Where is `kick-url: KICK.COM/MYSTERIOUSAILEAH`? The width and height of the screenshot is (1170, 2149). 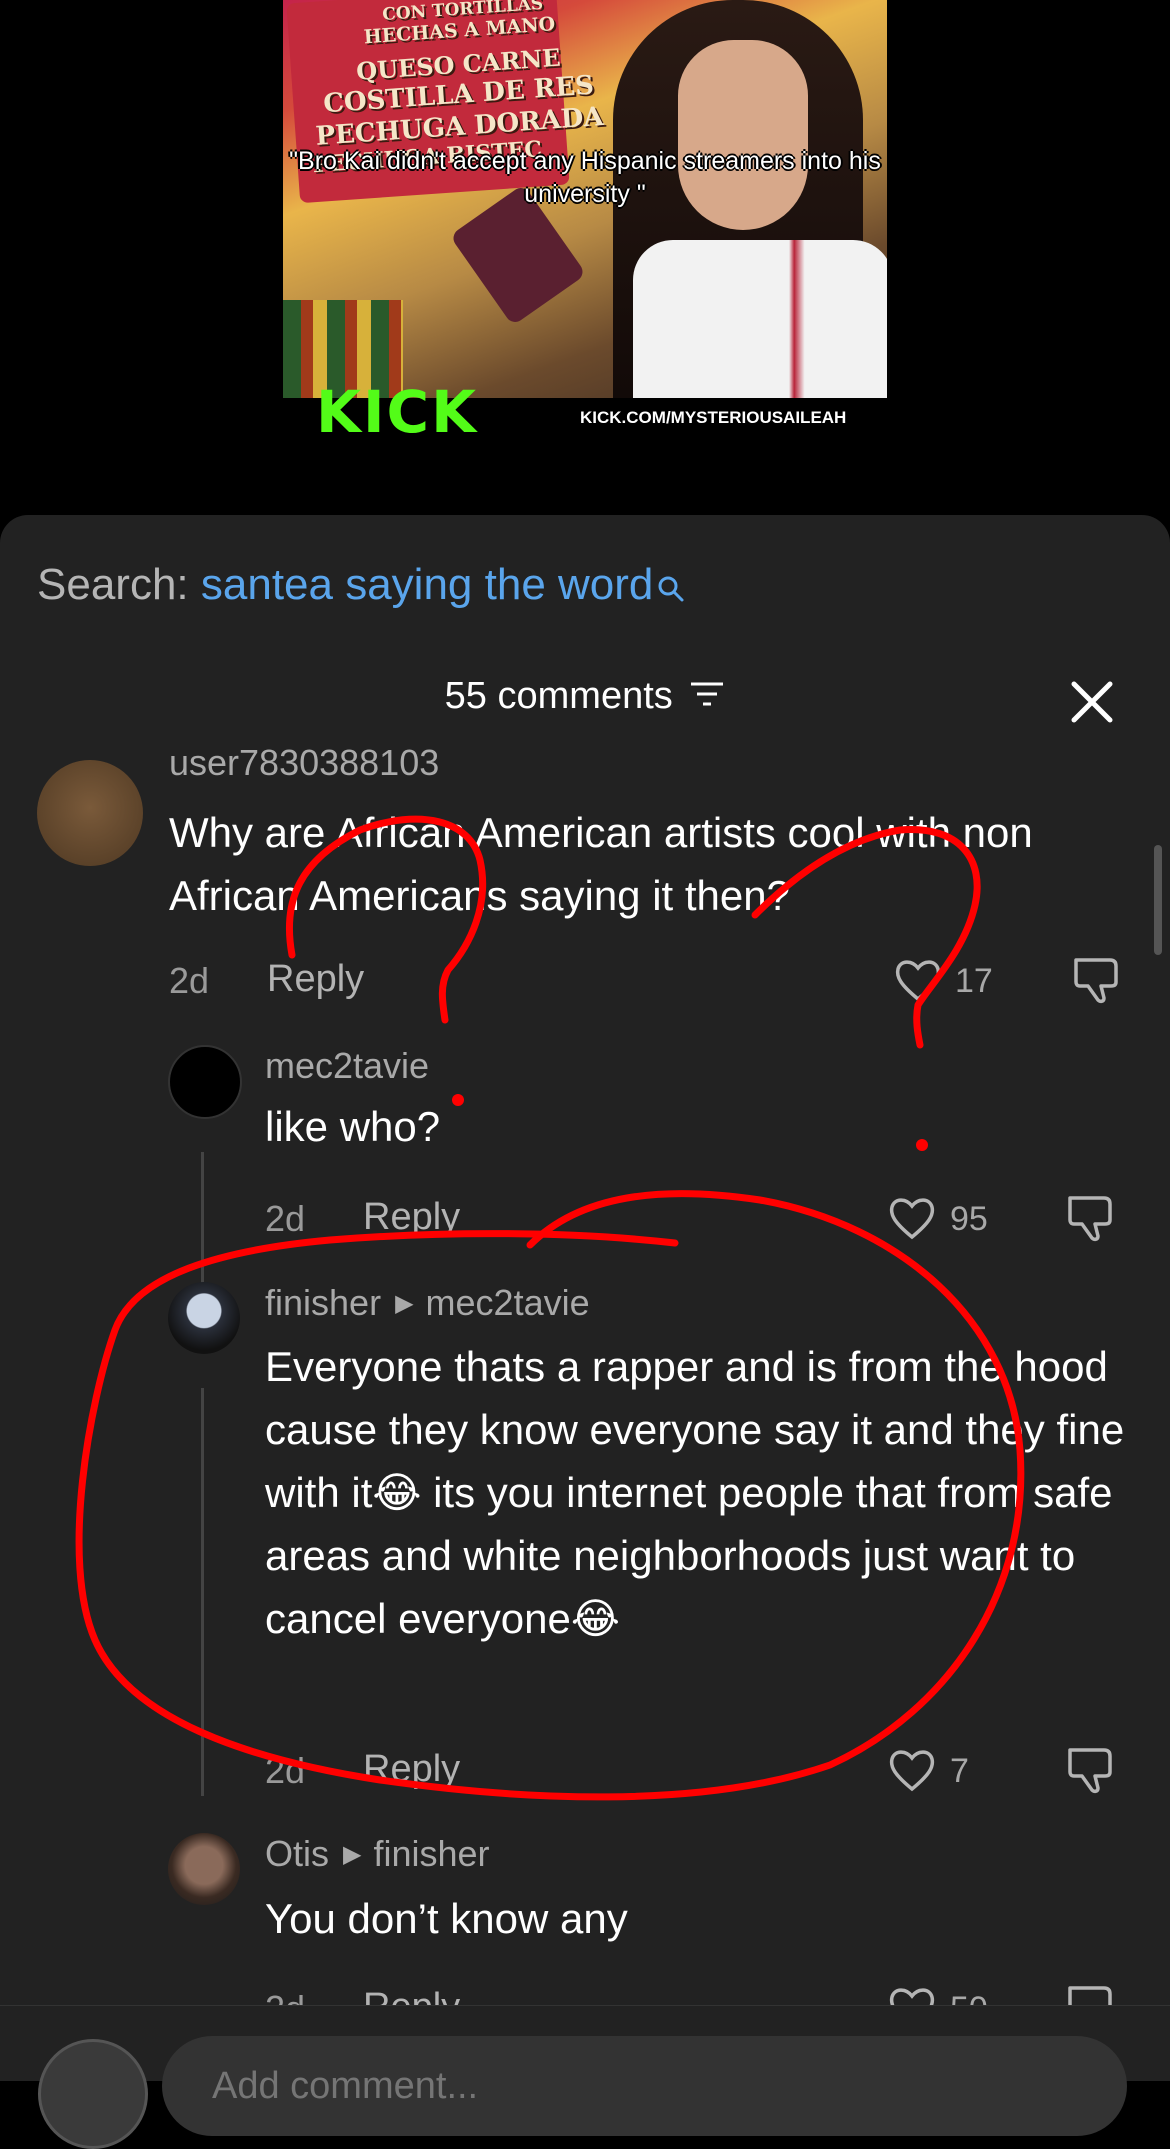
kick-url: KICK.COM/MYSTERIOUSAILEAH is located at coordinates (713, 417).